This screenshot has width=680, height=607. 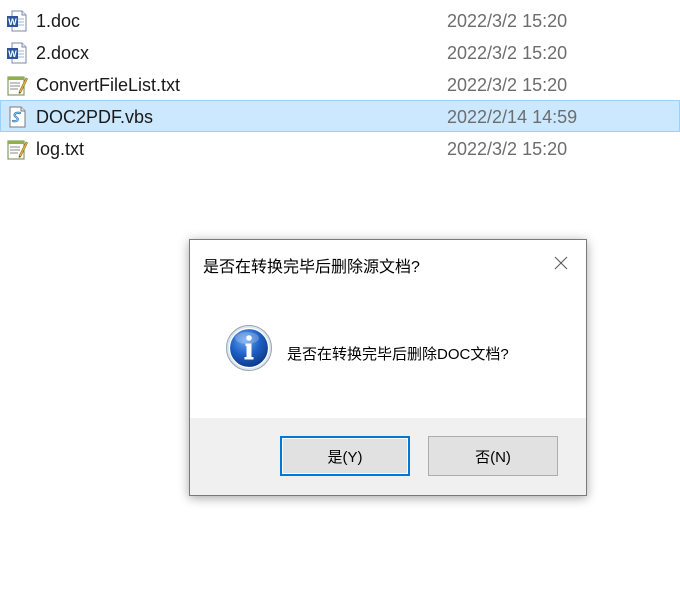 I want to click on close-icon, so click(x=561, y=263).